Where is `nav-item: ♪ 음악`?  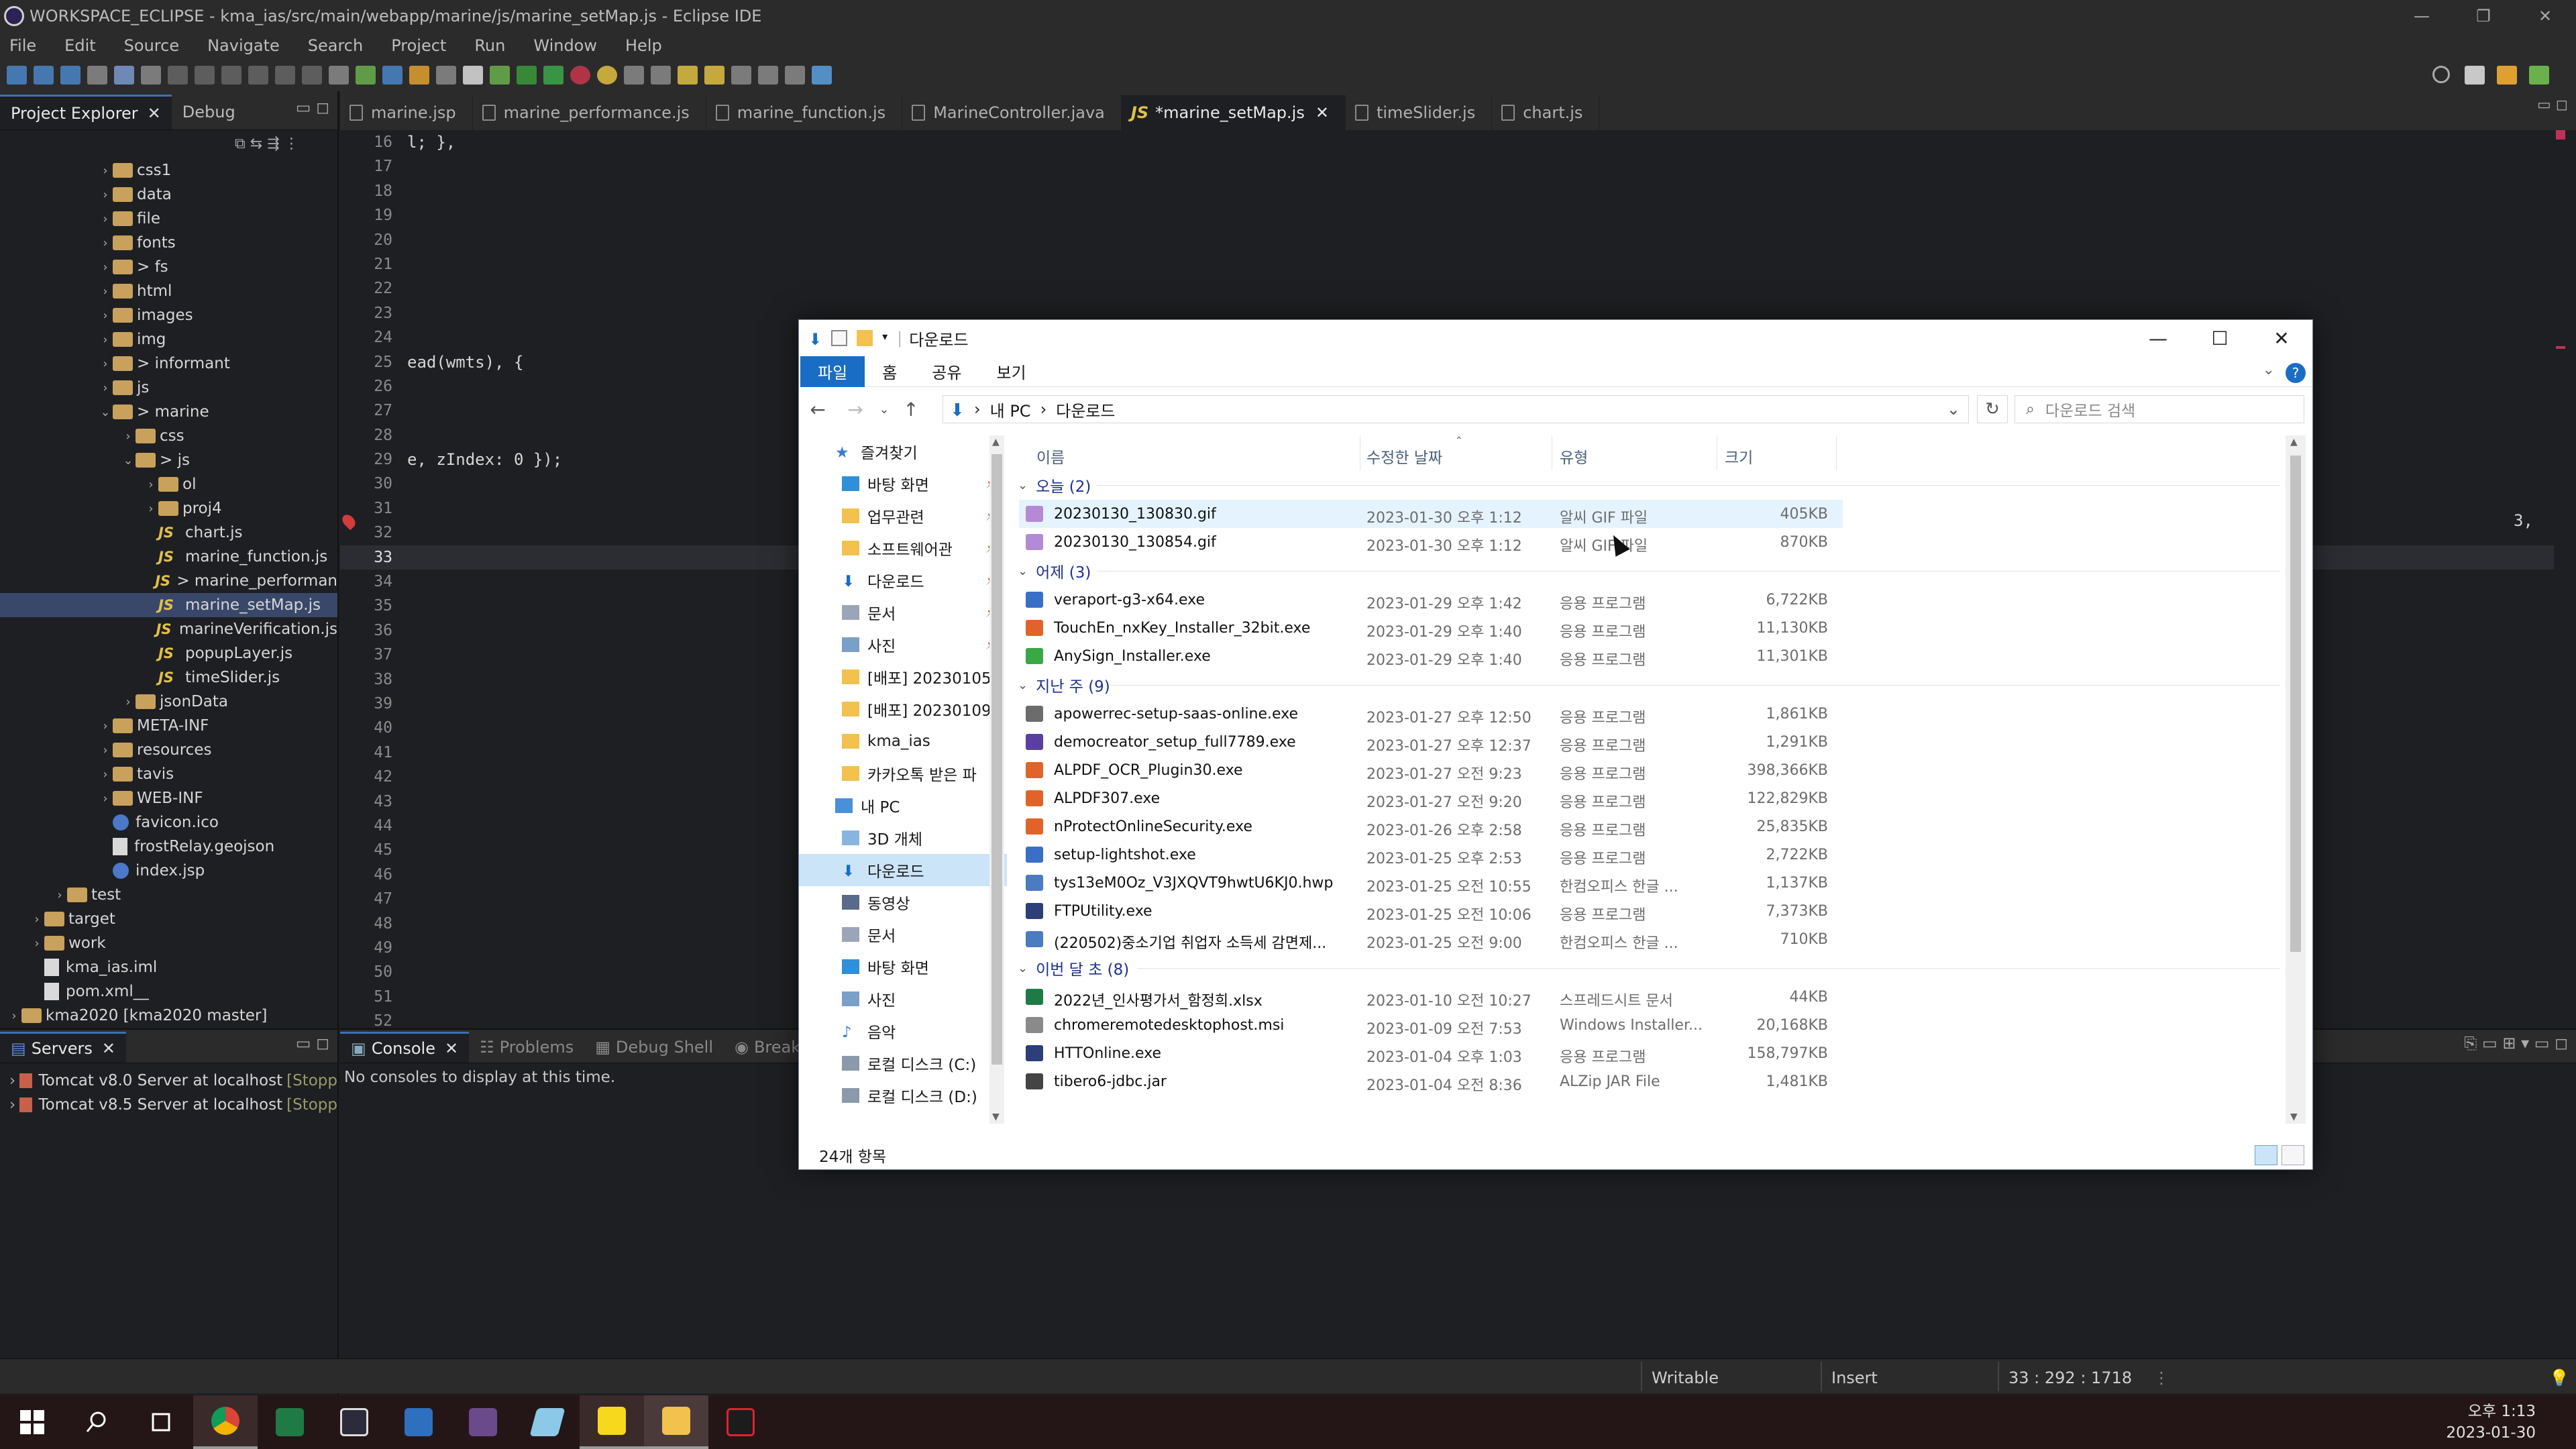
nav-item: ♪ 음악 is located at coordinates (903, 1031).